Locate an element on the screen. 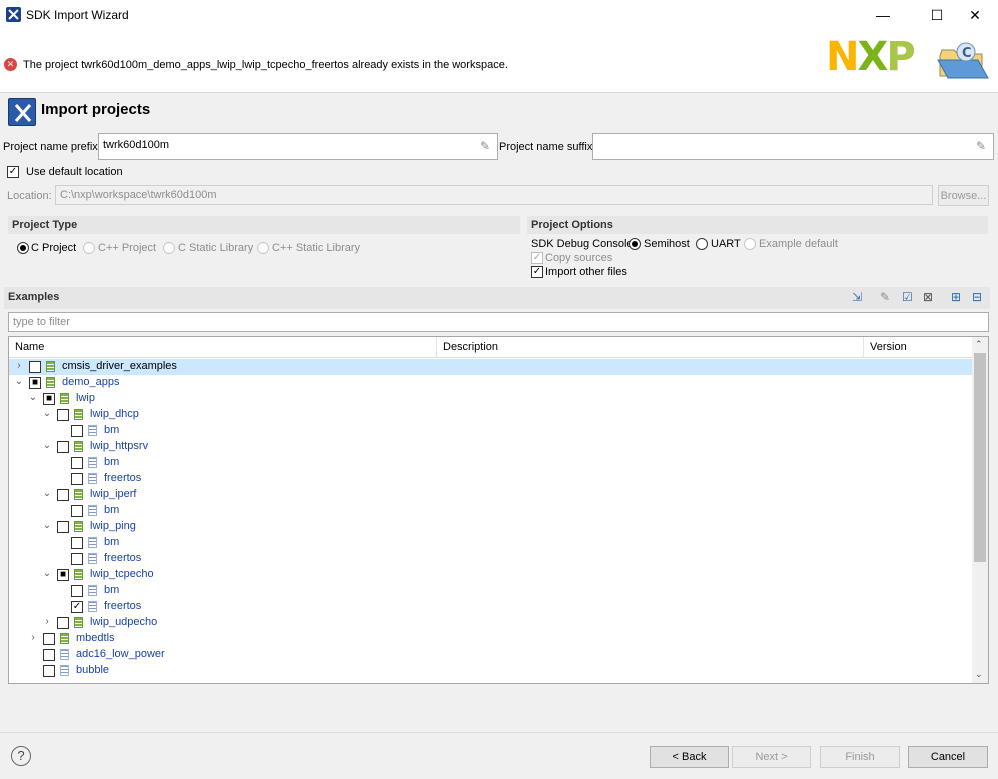  next-button: Next > is located at coordinates (771, 757).